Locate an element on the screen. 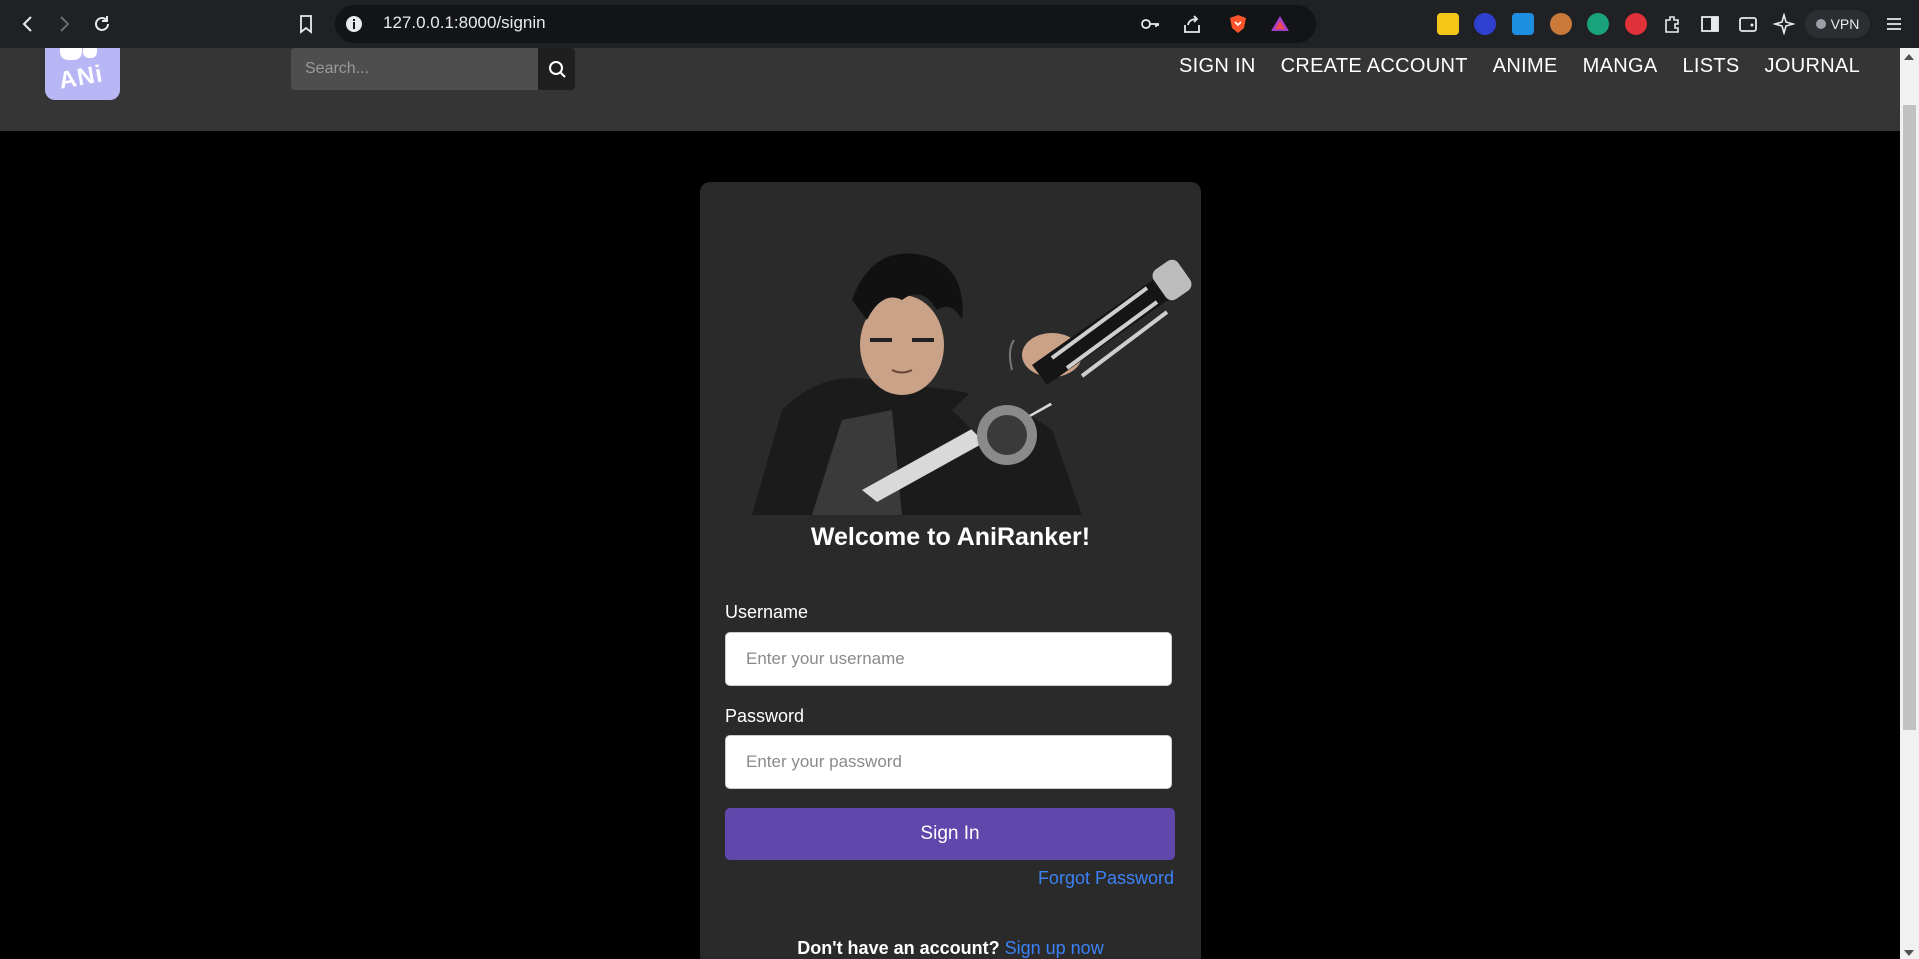 The image size is (1919, 959). signup-question: Don't have an account? is located at coordinates (898, 948).